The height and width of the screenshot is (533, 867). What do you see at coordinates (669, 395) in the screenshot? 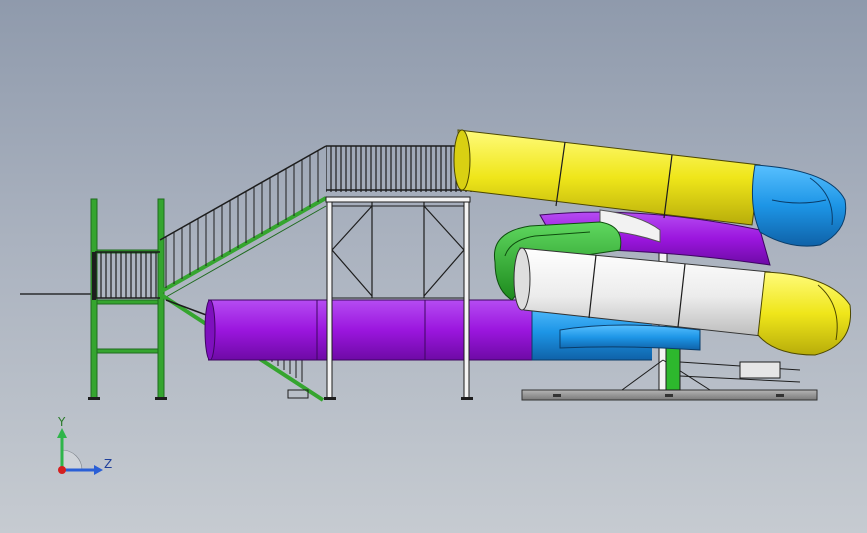
I see `base-plate` at bounding box center [669, 395].